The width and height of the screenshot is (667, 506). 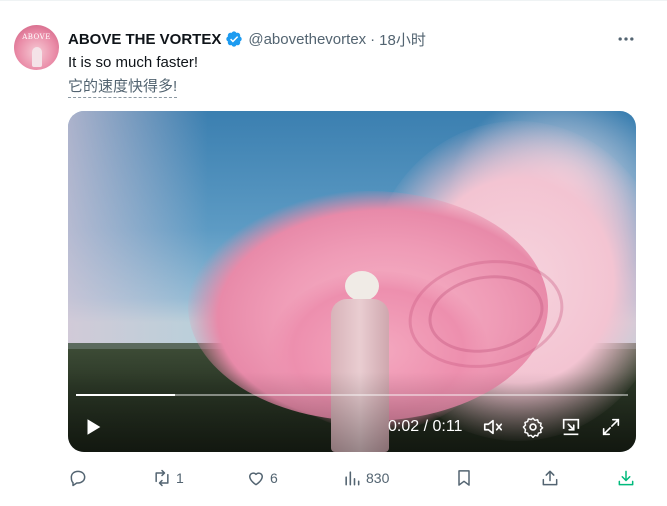 I want to click on more-options-icon, so click(x=626, y=39).